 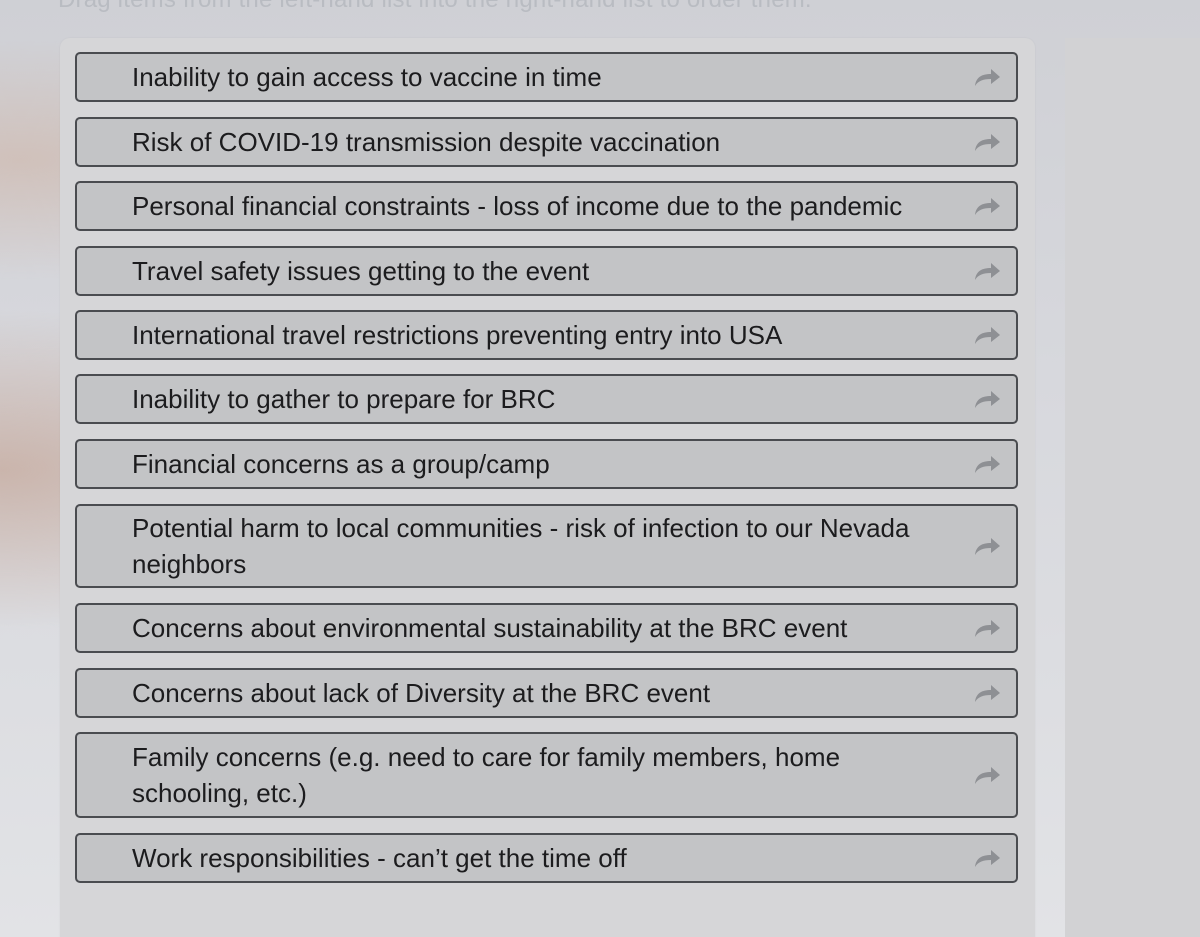 I want to click on rank-item-label: Inability to gather to prepare for BRC, so click(x=344, y=399).